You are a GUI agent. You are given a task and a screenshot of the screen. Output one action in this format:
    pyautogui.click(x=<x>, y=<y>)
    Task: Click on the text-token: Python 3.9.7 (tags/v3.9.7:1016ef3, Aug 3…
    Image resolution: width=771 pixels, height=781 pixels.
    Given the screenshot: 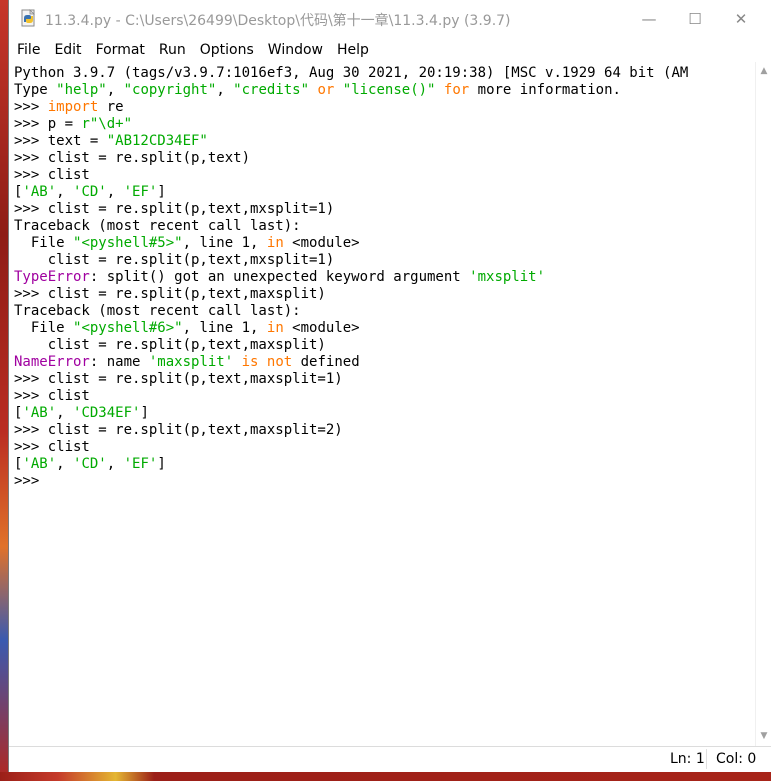 What is the action you would take?
    pyautogui.click(x=351, y=73)
    